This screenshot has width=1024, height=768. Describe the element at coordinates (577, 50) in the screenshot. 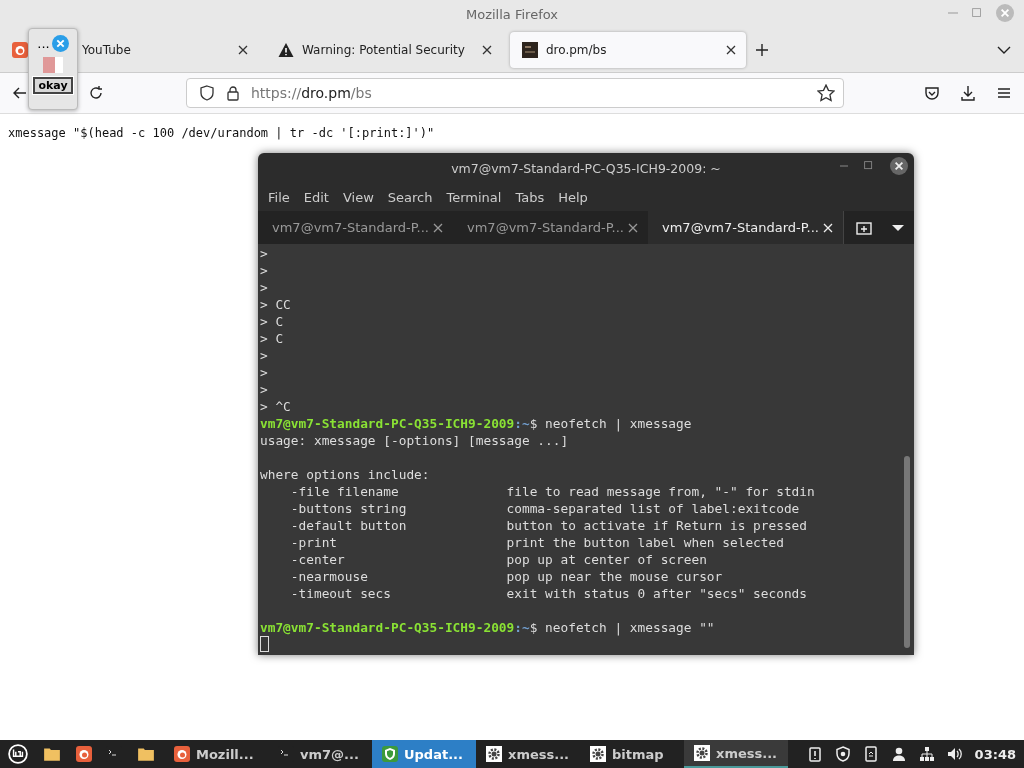

I see `tab-label: dro.pm/bs` at that location.